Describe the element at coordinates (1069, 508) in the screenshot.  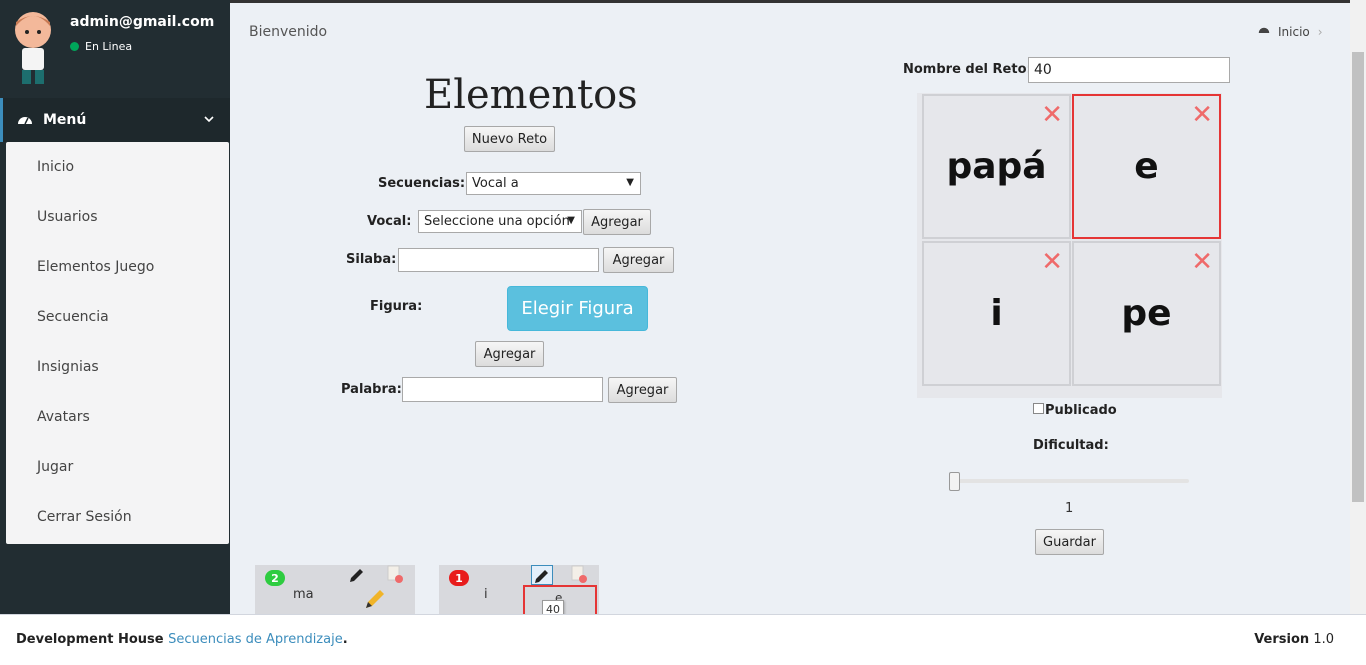
I see `dificultad-value: 1` at that location.